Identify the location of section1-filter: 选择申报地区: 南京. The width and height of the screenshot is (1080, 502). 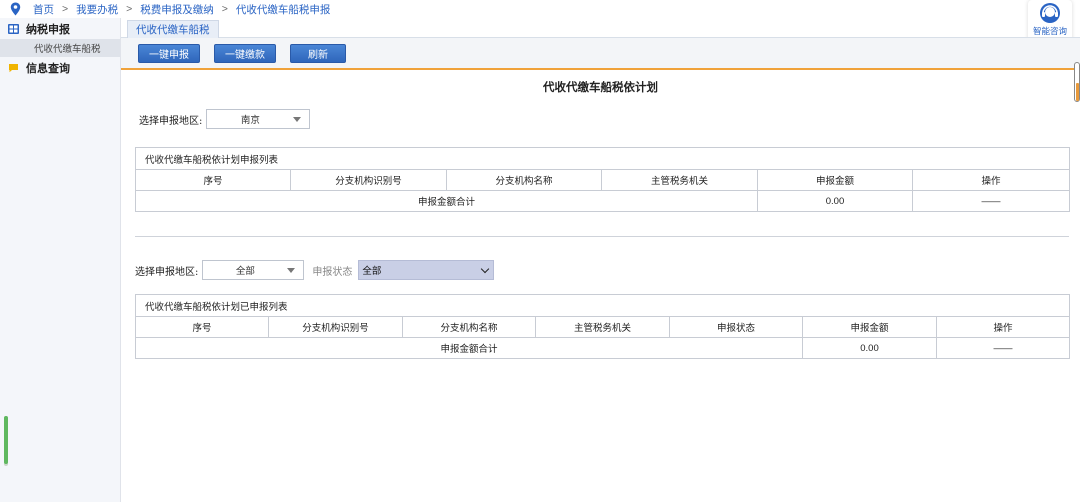
(225, 119).